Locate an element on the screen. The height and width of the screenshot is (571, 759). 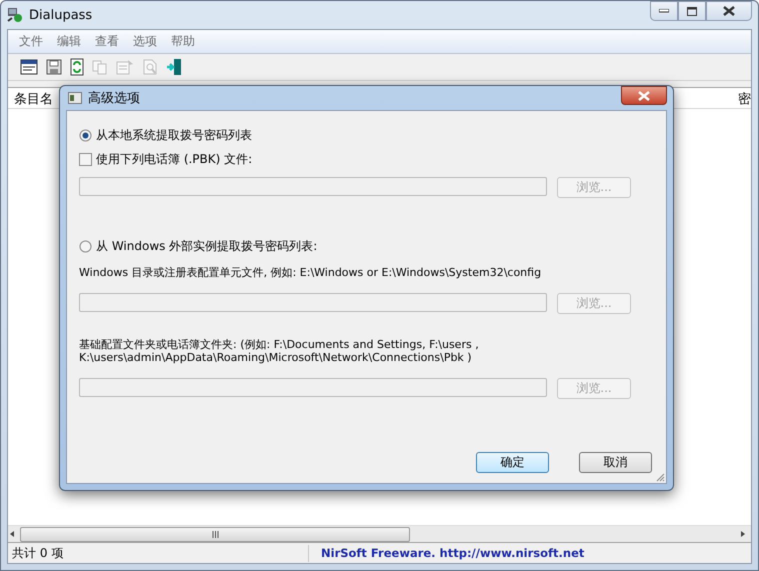
minimize-button is located at coordinates (664, 11).